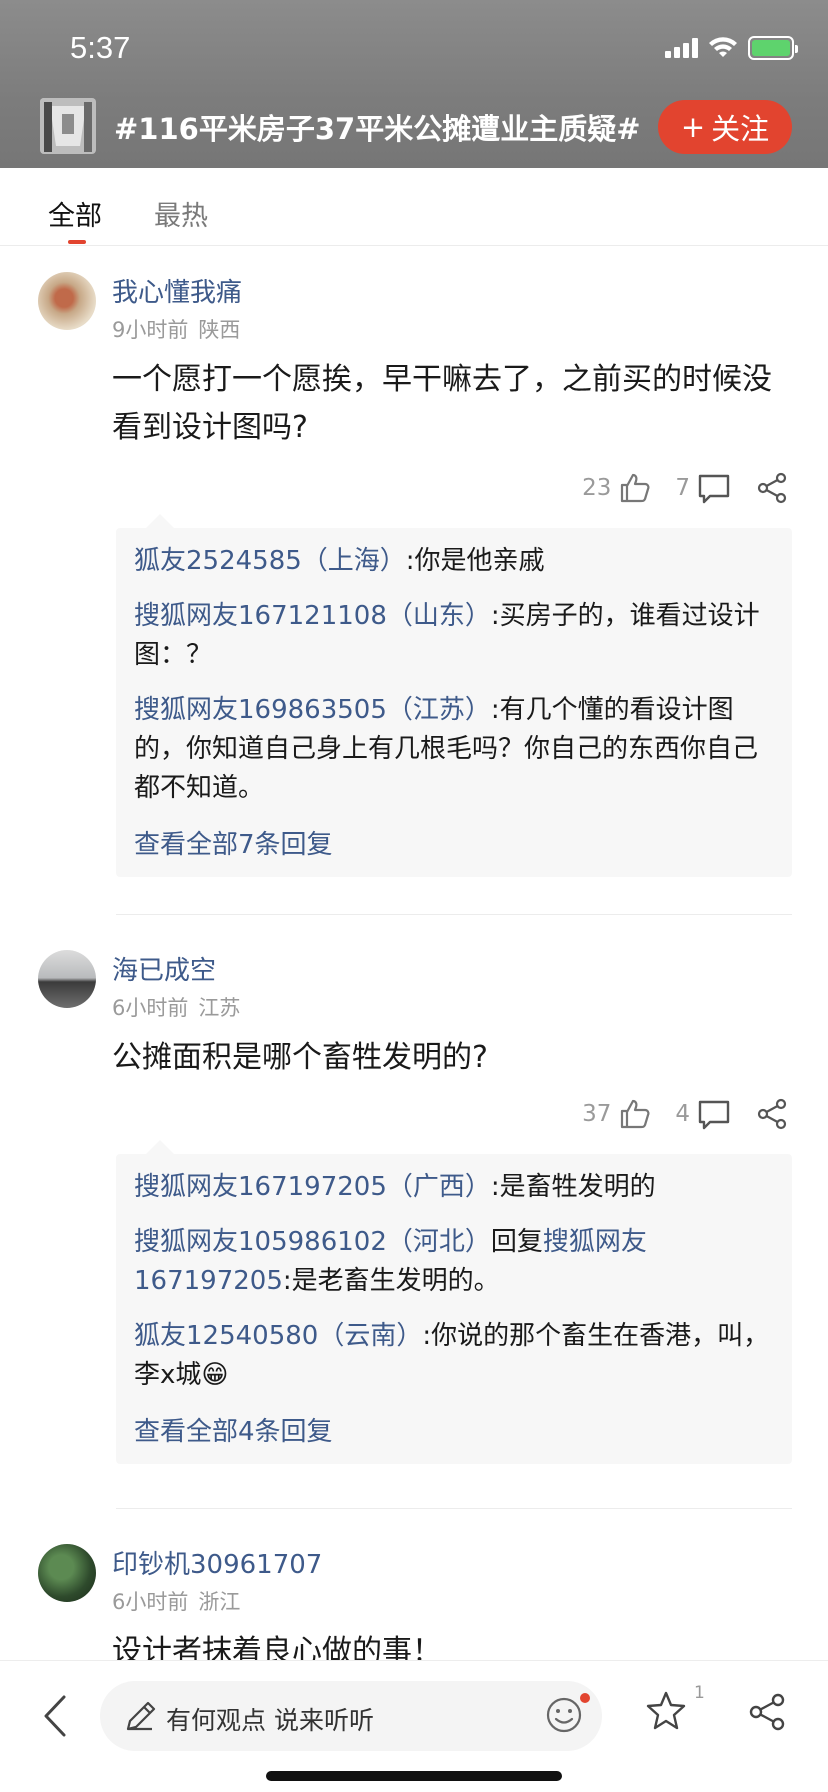  I want to click on topic-thumbnail, so click(68, 126).